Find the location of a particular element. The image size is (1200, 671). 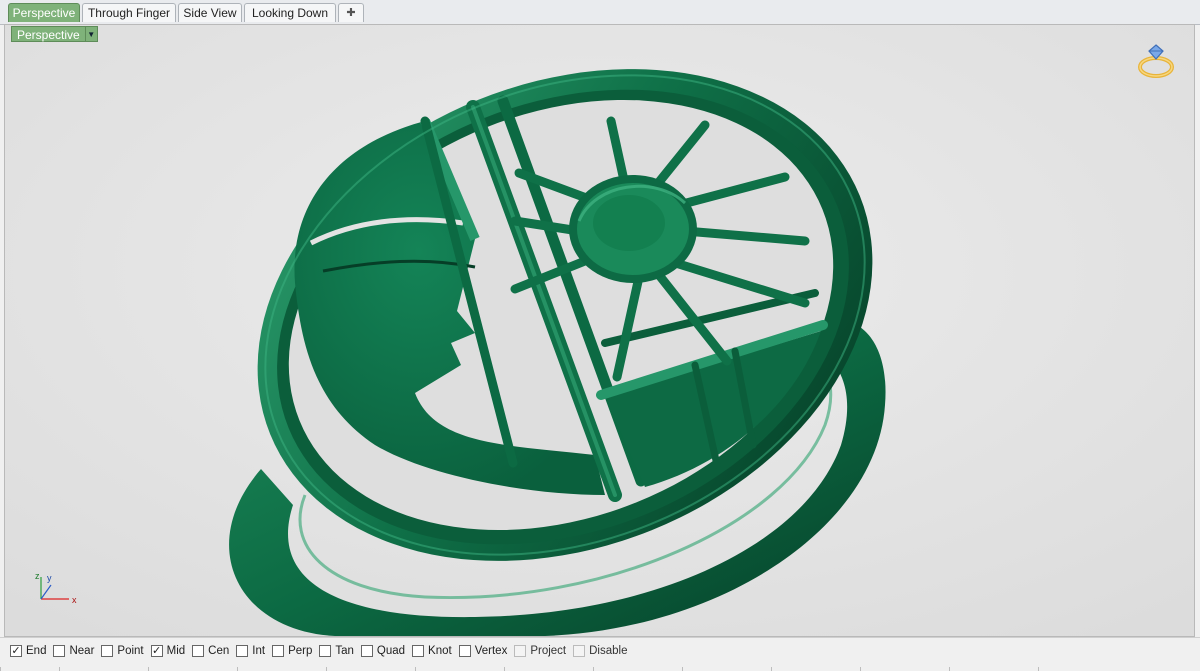

status-panes is located at coordinates (600, 669).